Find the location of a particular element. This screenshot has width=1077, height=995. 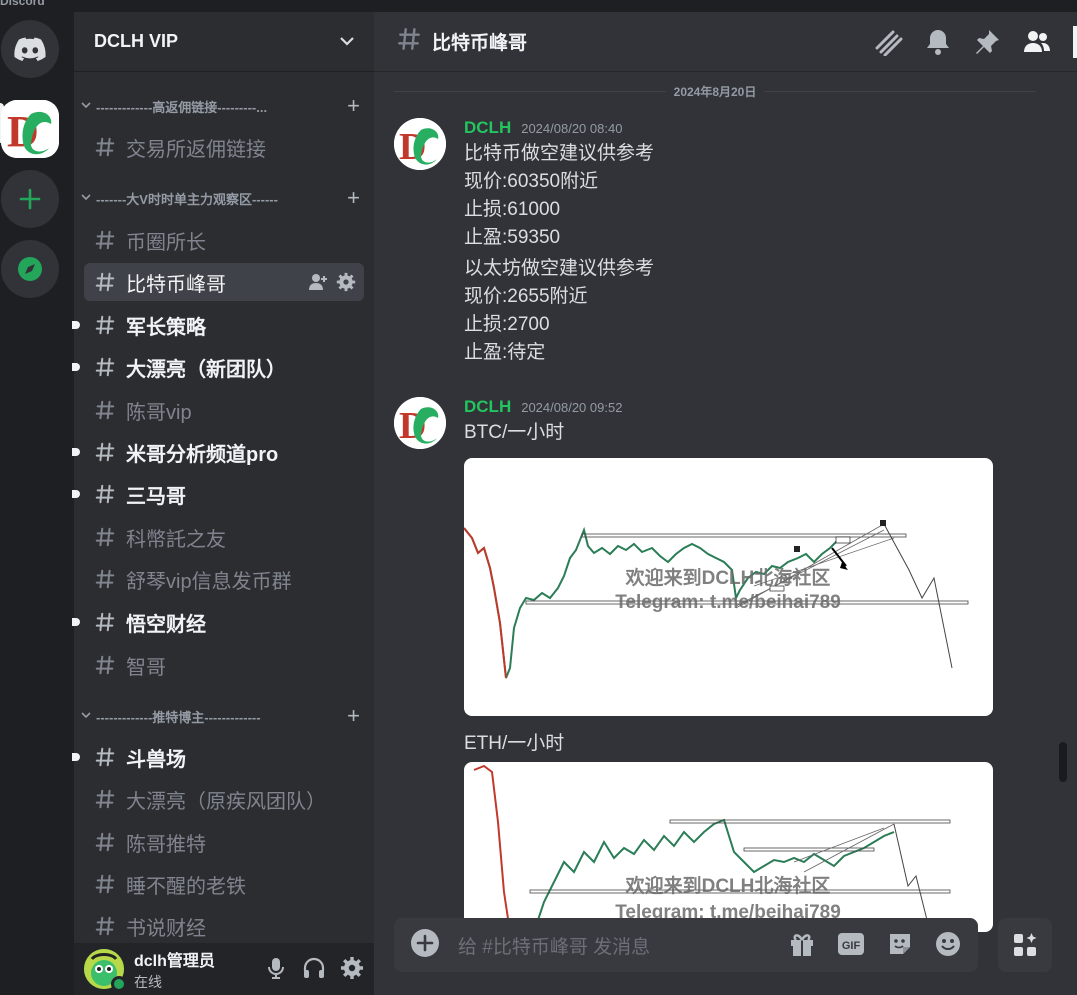

user-status: 在线 is located at coordinates (148, 981).